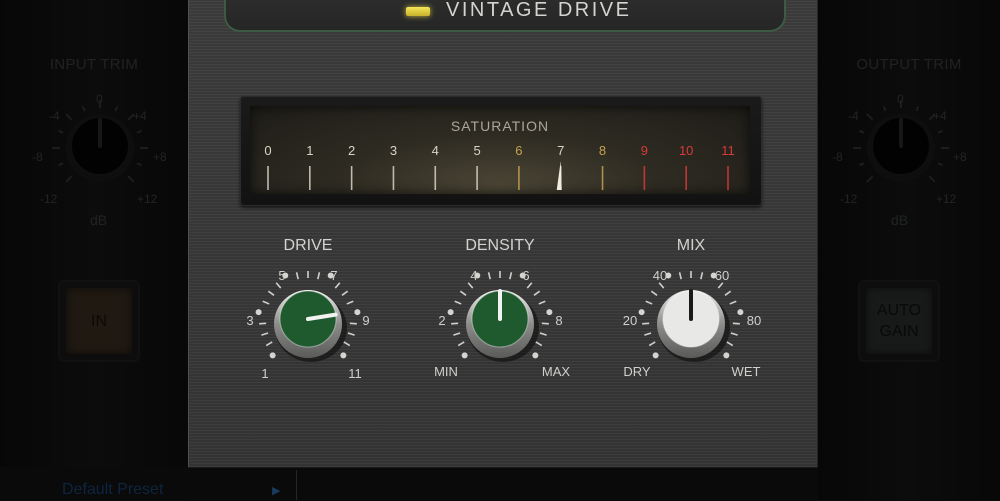 The height and width of the screenshot is (501, 1000). I want to click on meter-needle, so click(559, 175).